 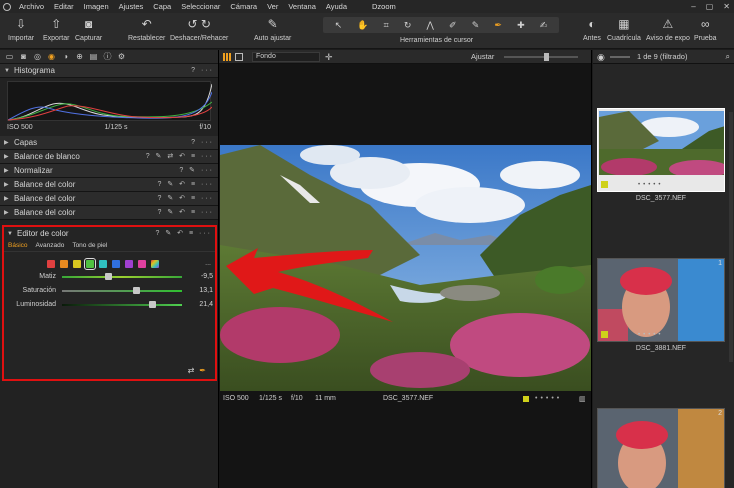 I want to click on search-icon: ⌕, so click(x=728, y=57).